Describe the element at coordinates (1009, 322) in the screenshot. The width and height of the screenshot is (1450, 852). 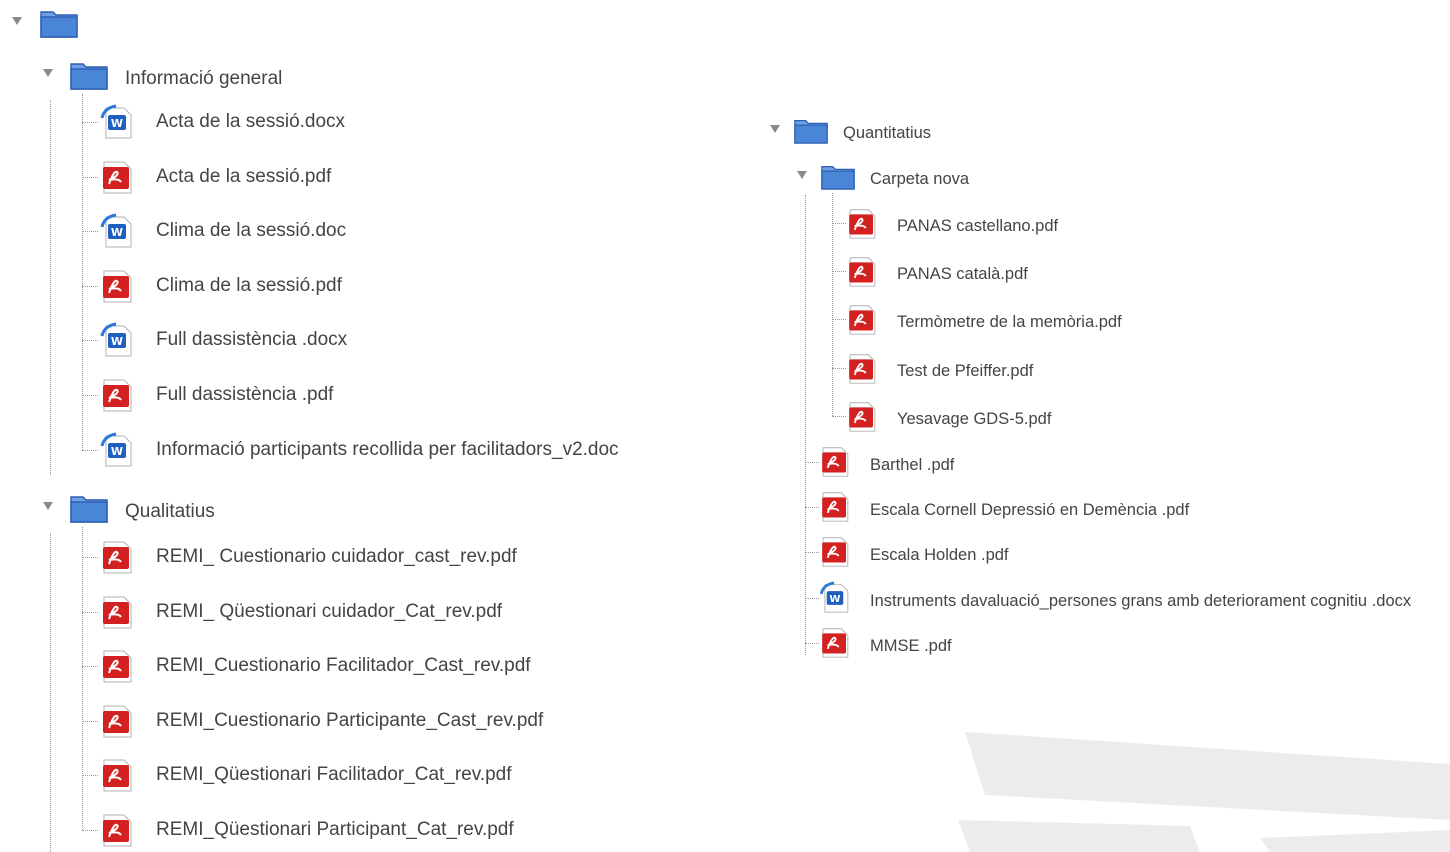
I see `file-label: Termòmetre de la memòria.pdf` at that location.